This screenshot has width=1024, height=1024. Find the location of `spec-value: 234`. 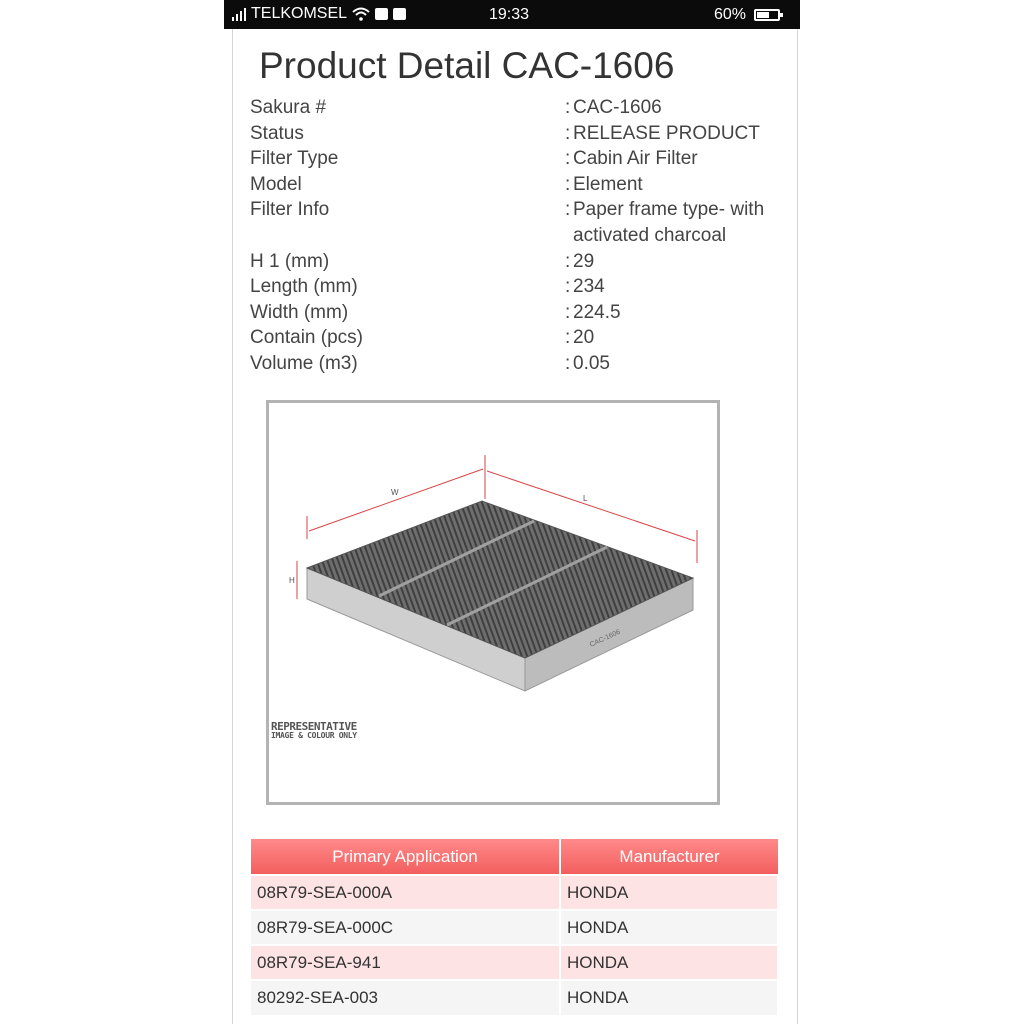

spec-value: 234 is located at coordinates (589, 287).